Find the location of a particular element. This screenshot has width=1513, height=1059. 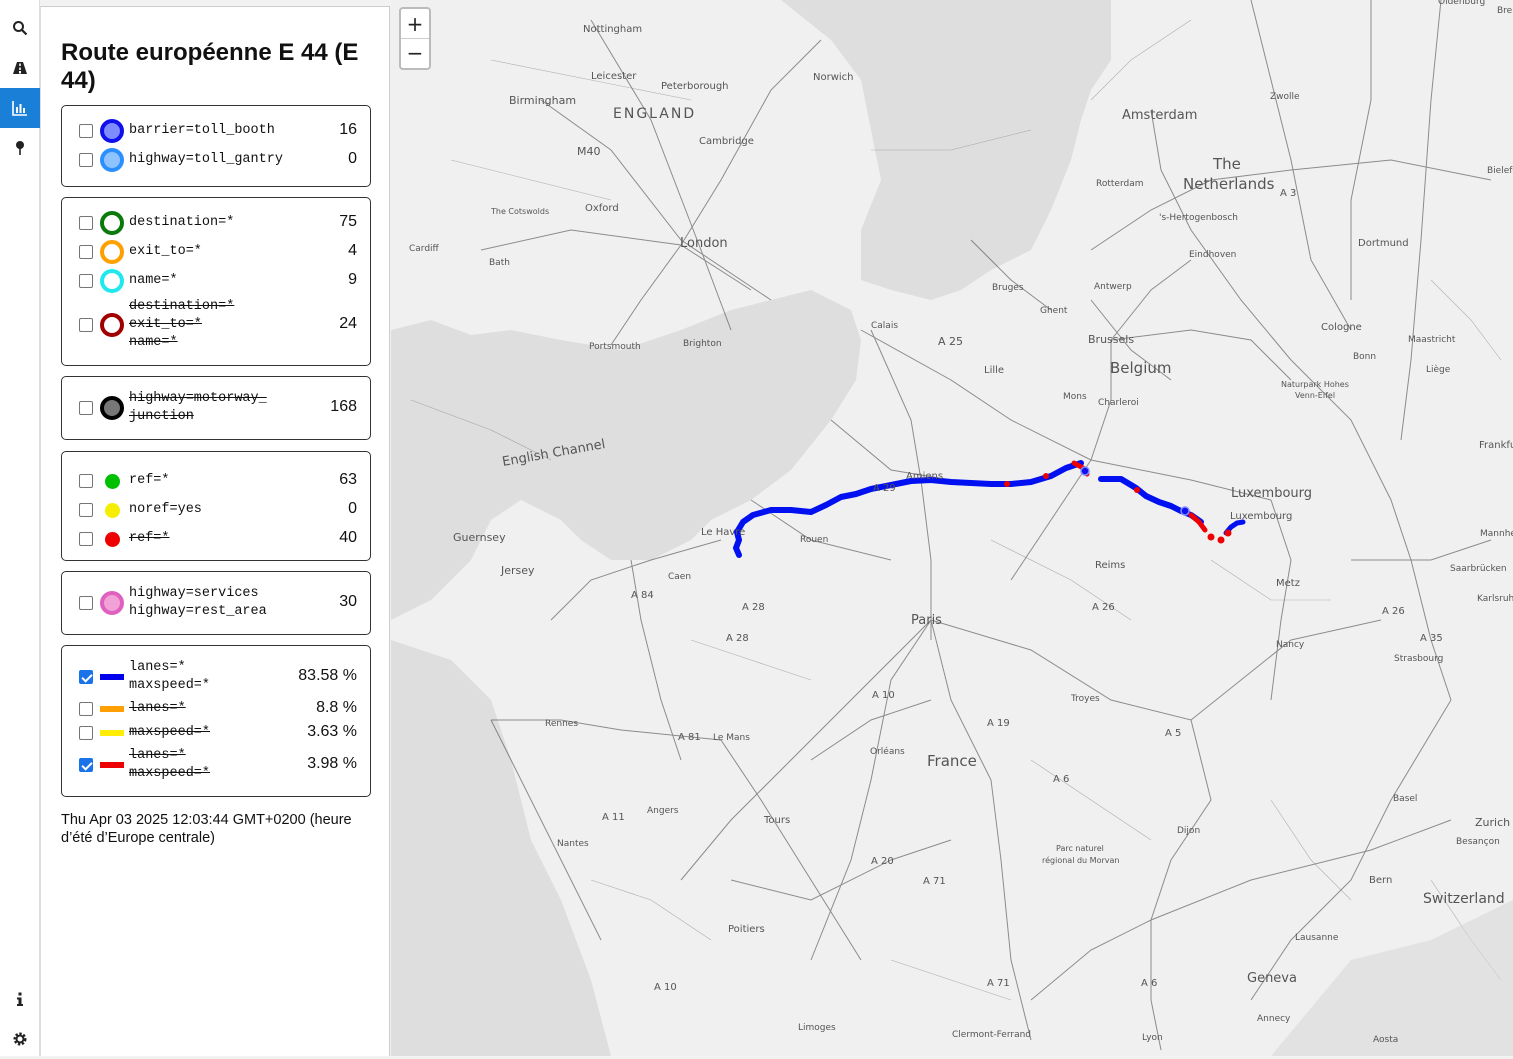

map-label: Angers is located at coordinates (663, 811).